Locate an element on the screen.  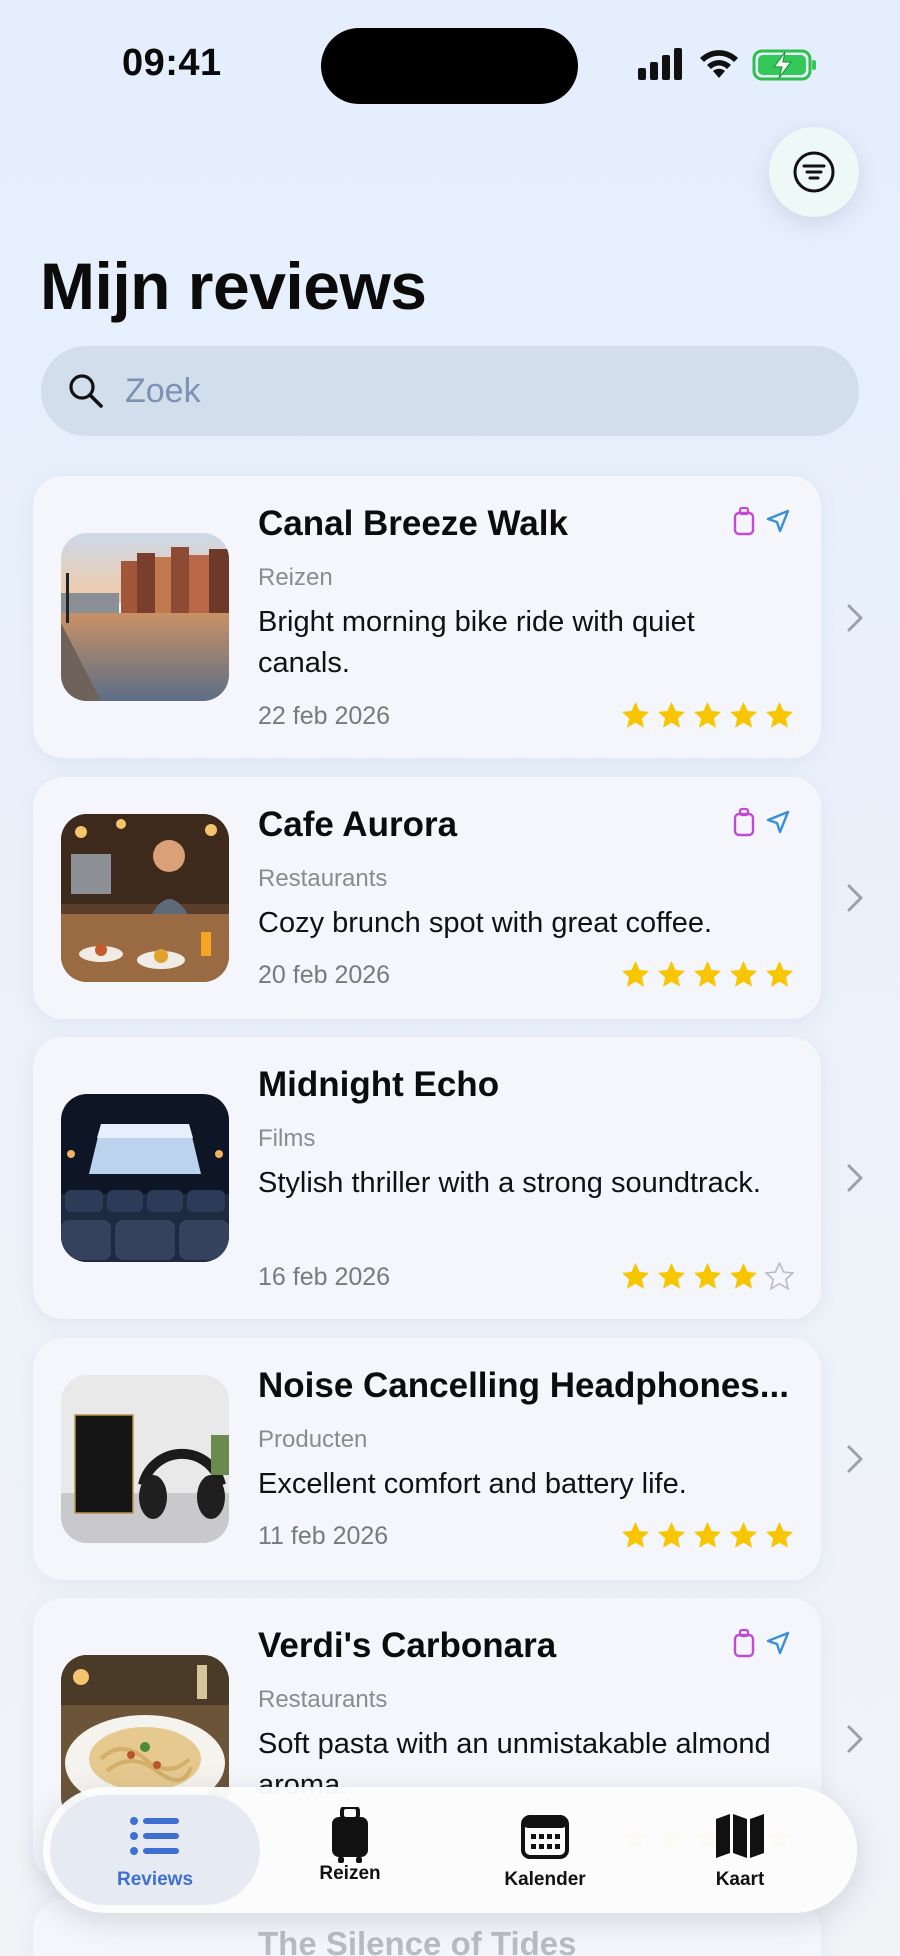
tab-bar: Reviews Reizen Kalender Kaart is located at coordinates (450, 1850).